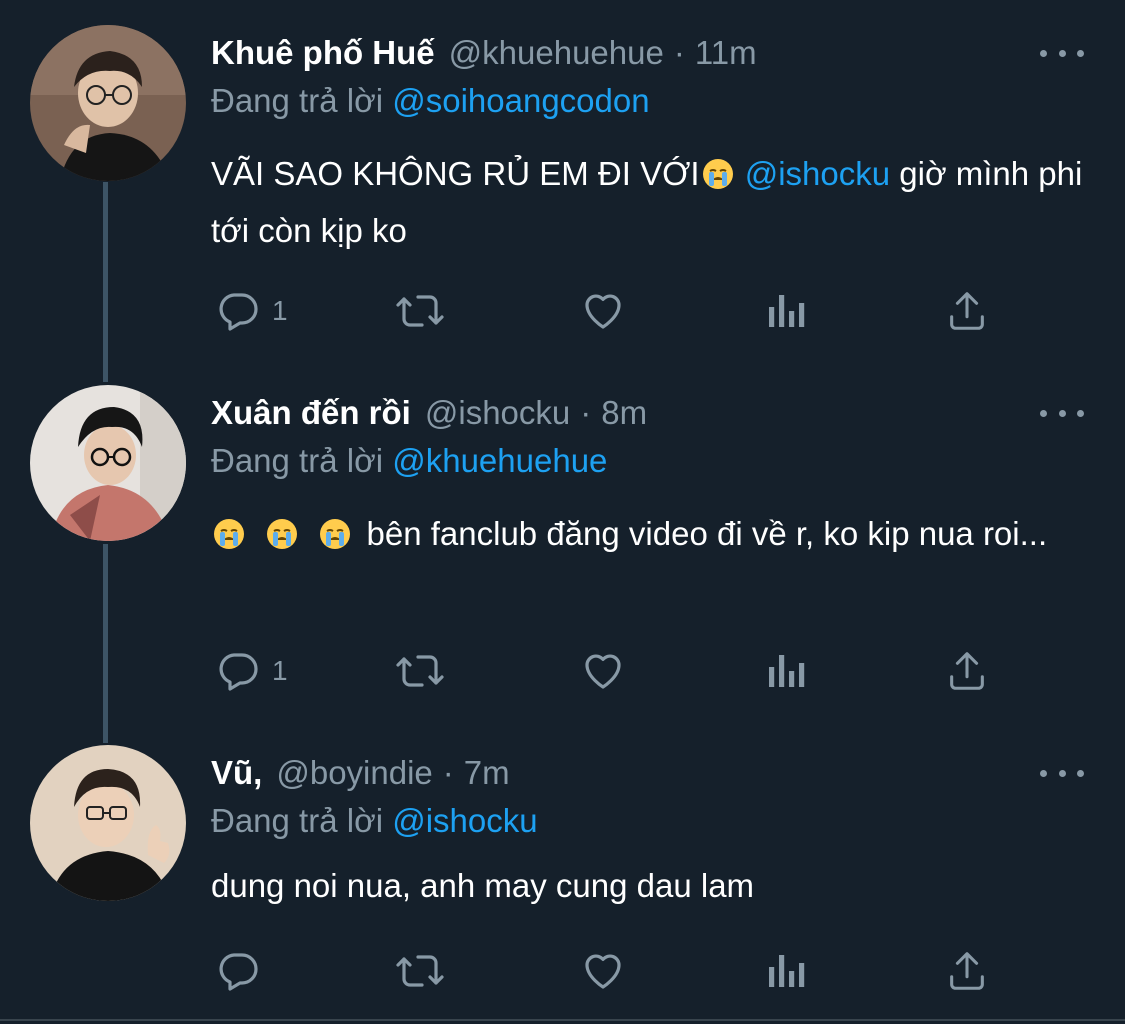  I want to click on tweet-header: Khuê phố Huế @khuehuehue · 11m, so click(484, 53).